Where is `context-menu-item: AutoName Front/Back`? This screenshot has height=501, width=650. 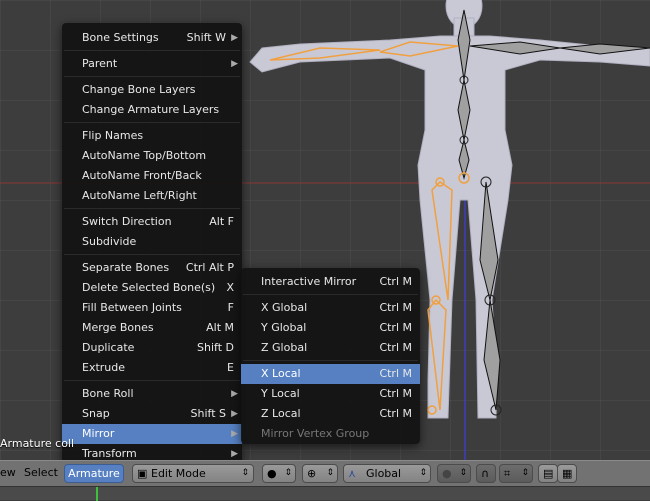 context-menu-item: AutoName Front/Back is located at coordinates (152, 176).